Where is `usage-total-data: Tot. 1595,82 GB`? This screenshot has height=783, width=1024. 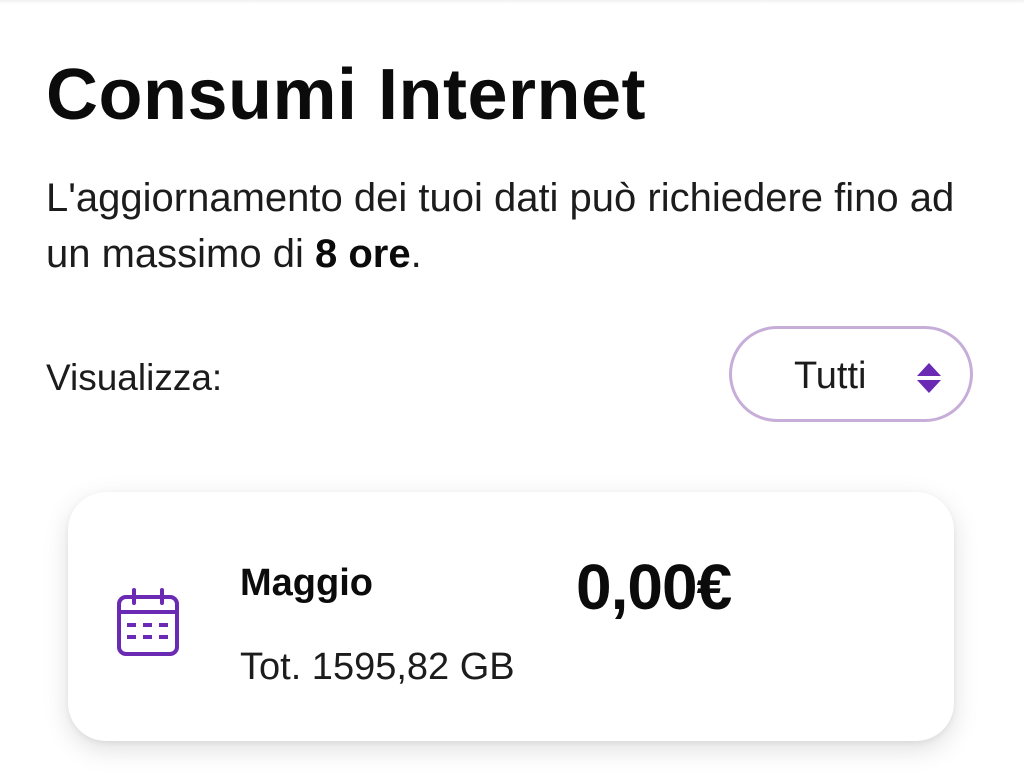 usage-total-data: Tot. 1595,82 GB is located at coordinates (377, 667).